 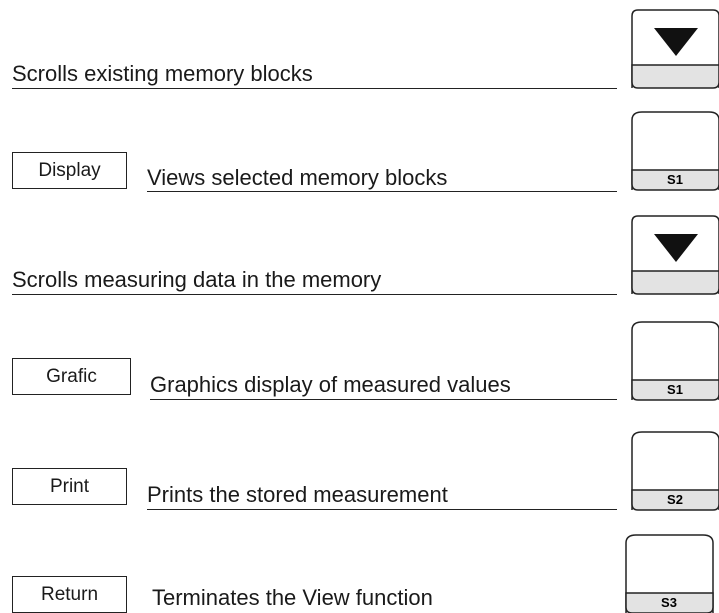 I want to click on description-text: Views selected memory blocks, so click(x=297, y=177).